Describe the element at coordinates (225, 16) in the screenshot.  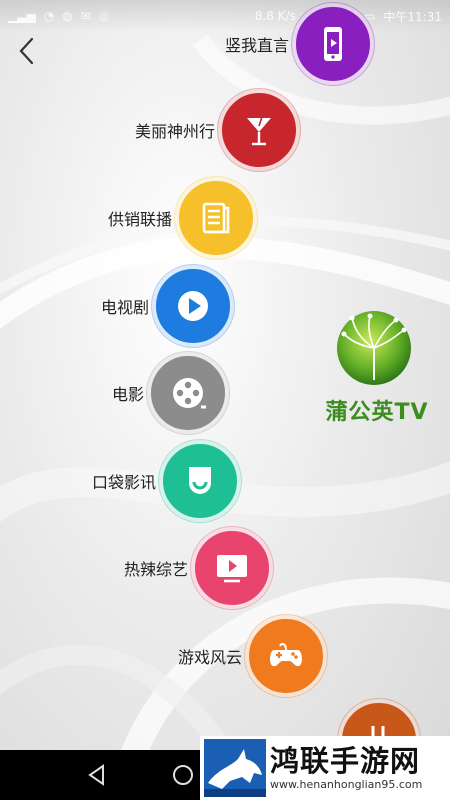
I see `status-bar: ▁▃▅ ◔ ◍ ✉ ◎ 8.8 K/s ◠ ▂▄▆ ▭ 中午11:31` at that location.